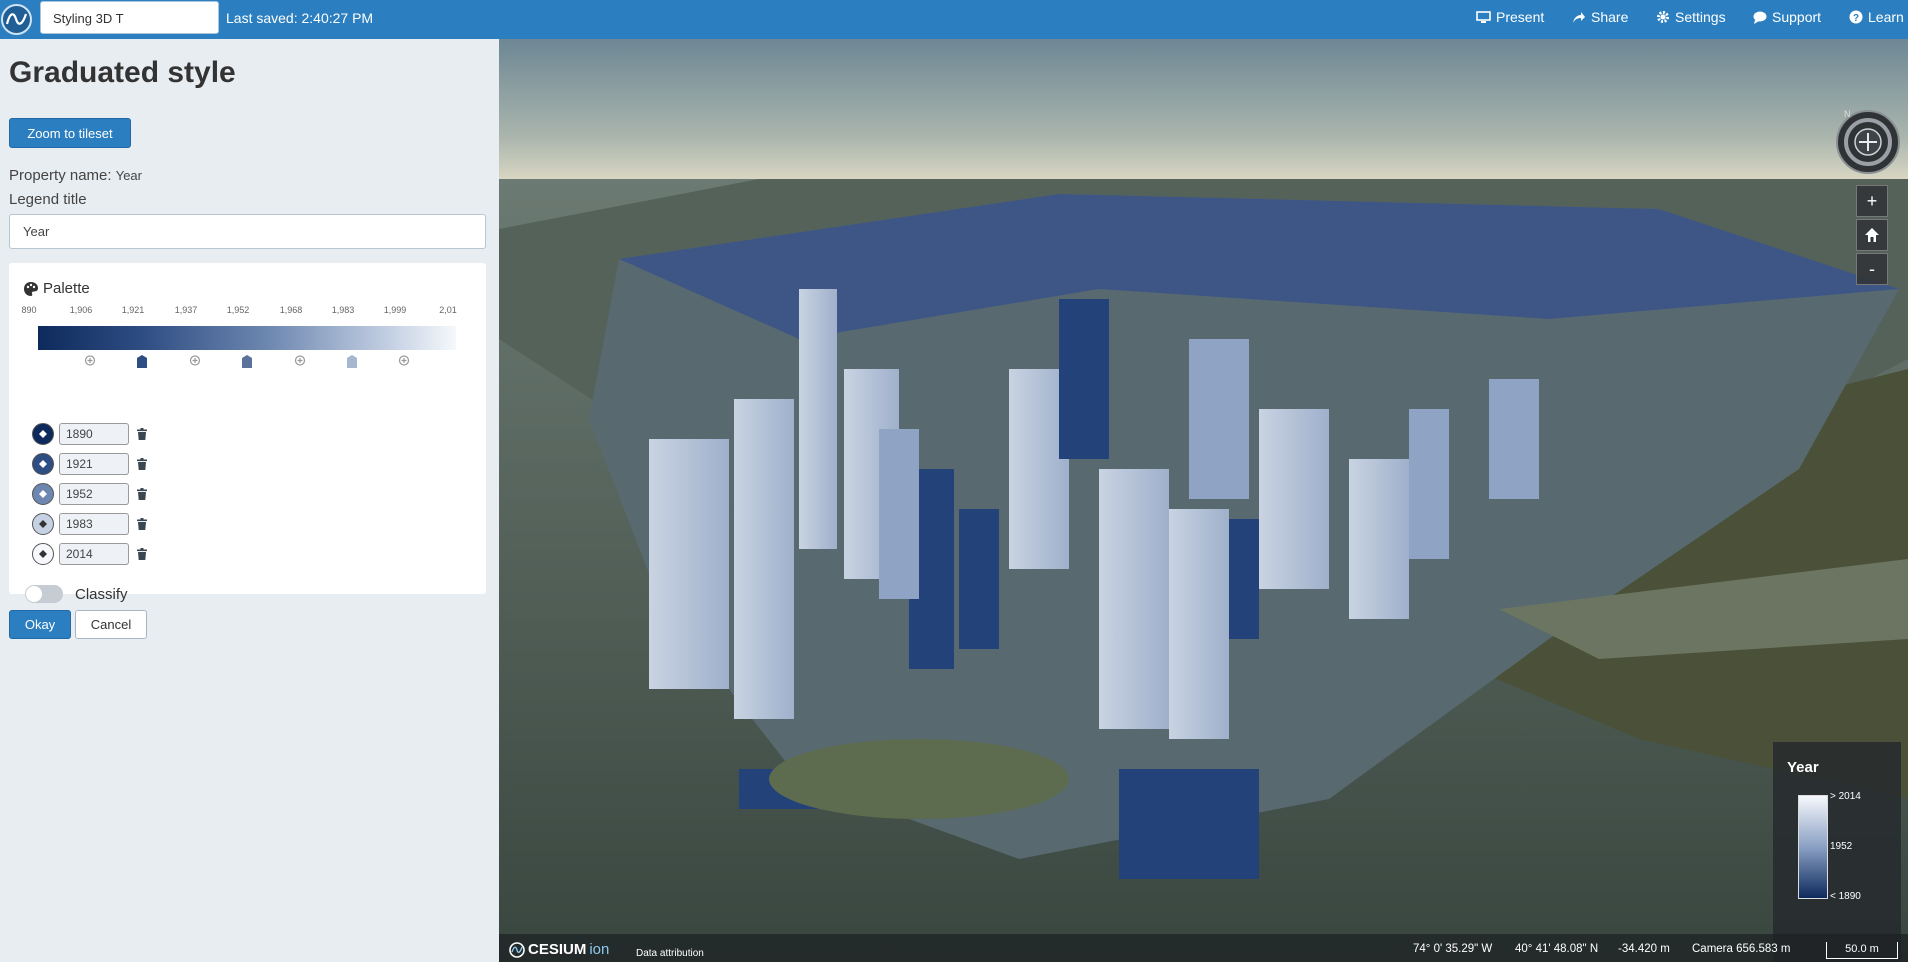 The height and width of the screenshot is (962, 1908). I want to click on palette-tick: 1,983, so click(343, 310).